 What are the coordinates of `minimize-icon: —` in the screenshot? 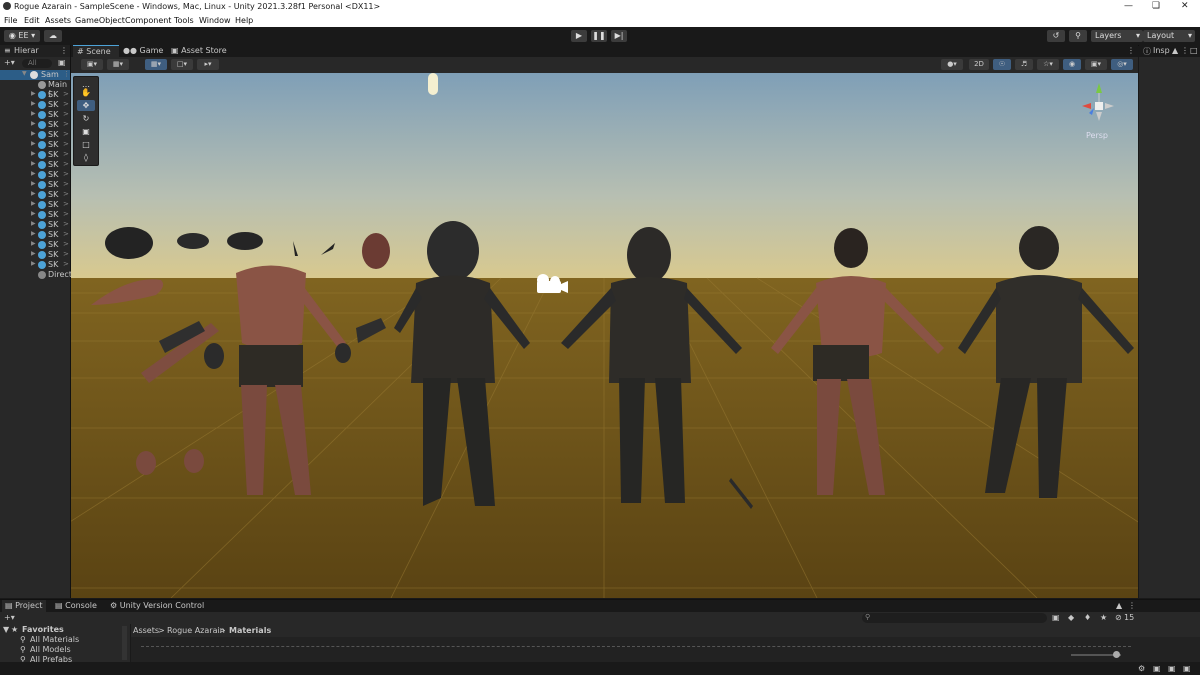 It's located at (1128, 6).